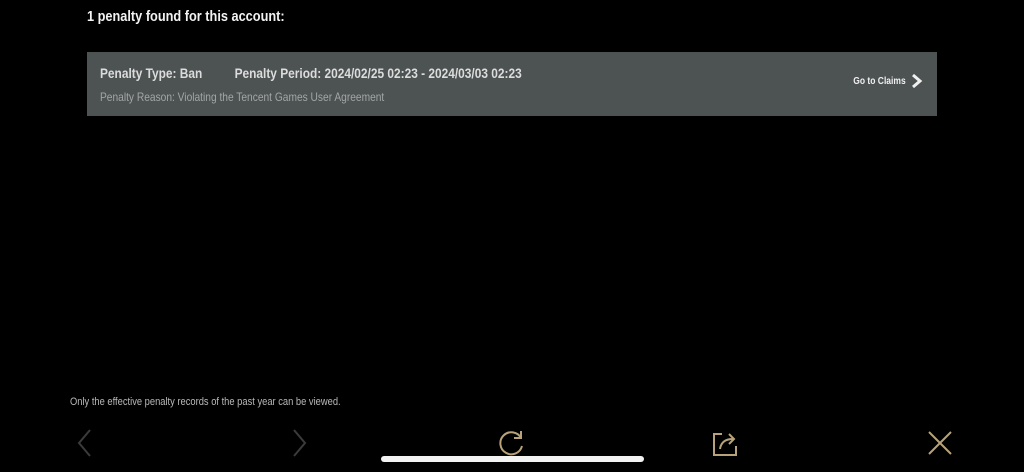 The width and height of the screenshot is (1024, 472). I want to click on back-arrow-icon, so click(85, 445).